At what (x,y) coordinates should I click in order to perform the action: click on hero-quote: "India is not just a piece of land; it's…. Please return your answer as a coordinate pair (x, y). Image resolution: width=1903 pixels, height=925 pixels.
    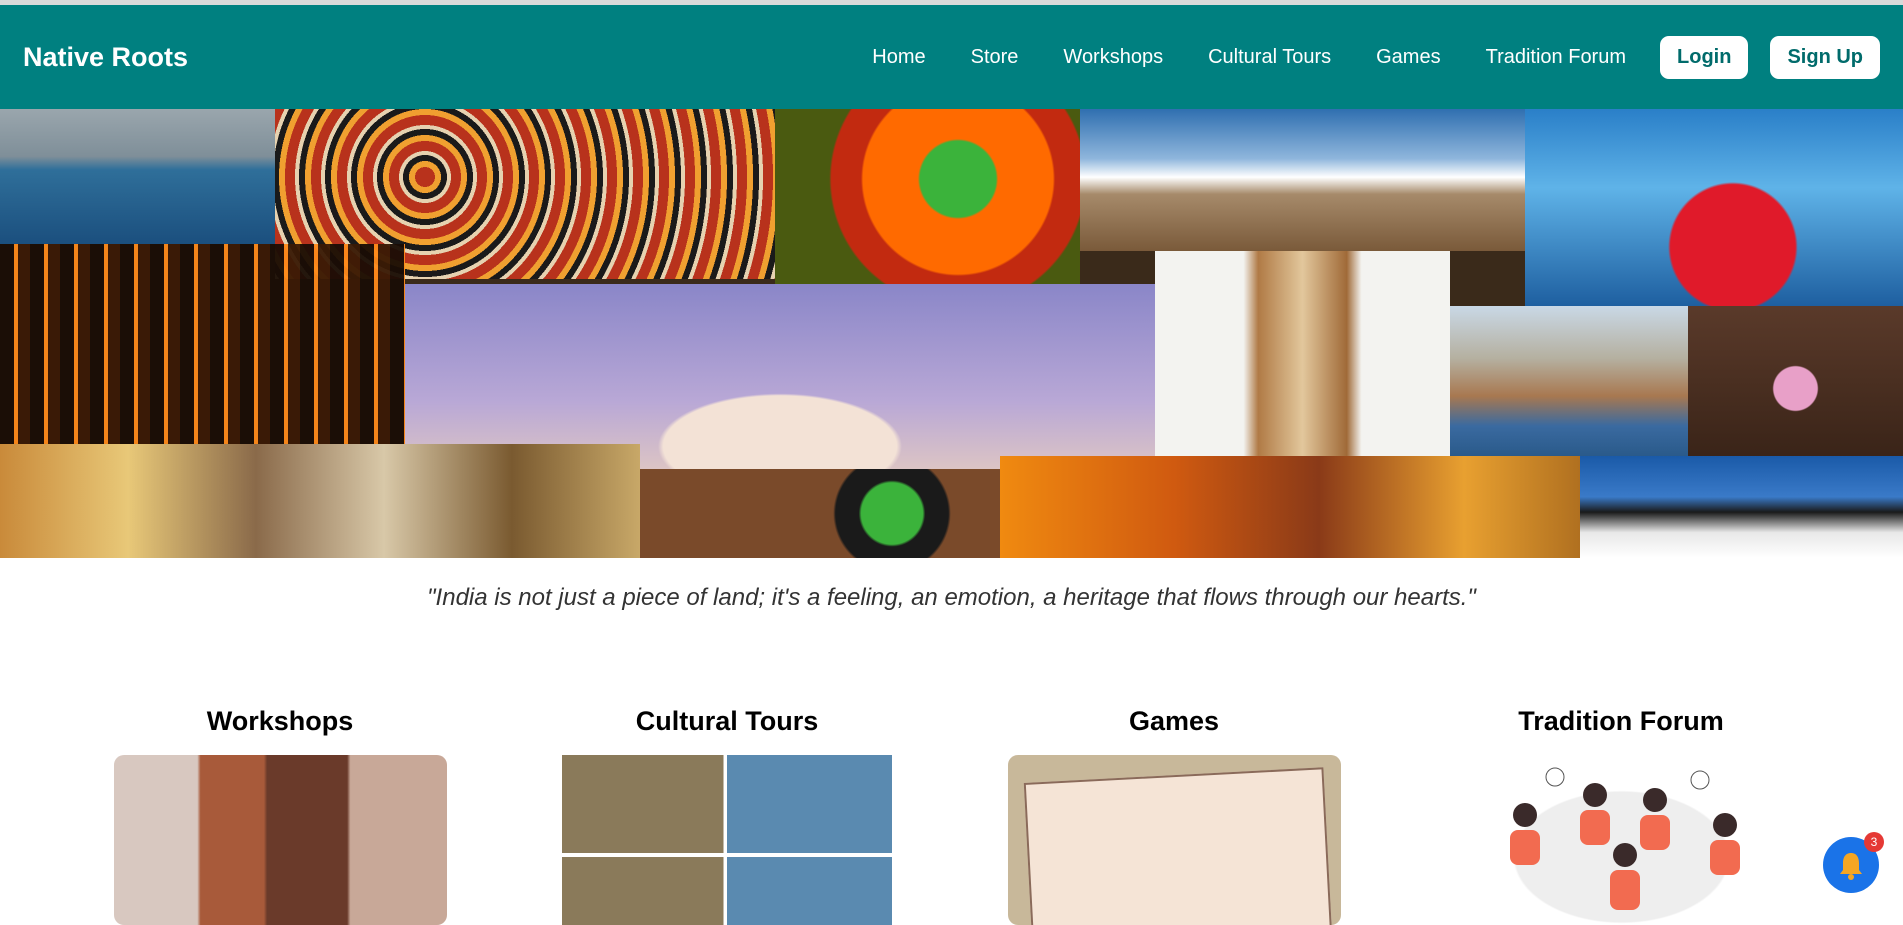
    Looking at the image, I should click on (951, 597).